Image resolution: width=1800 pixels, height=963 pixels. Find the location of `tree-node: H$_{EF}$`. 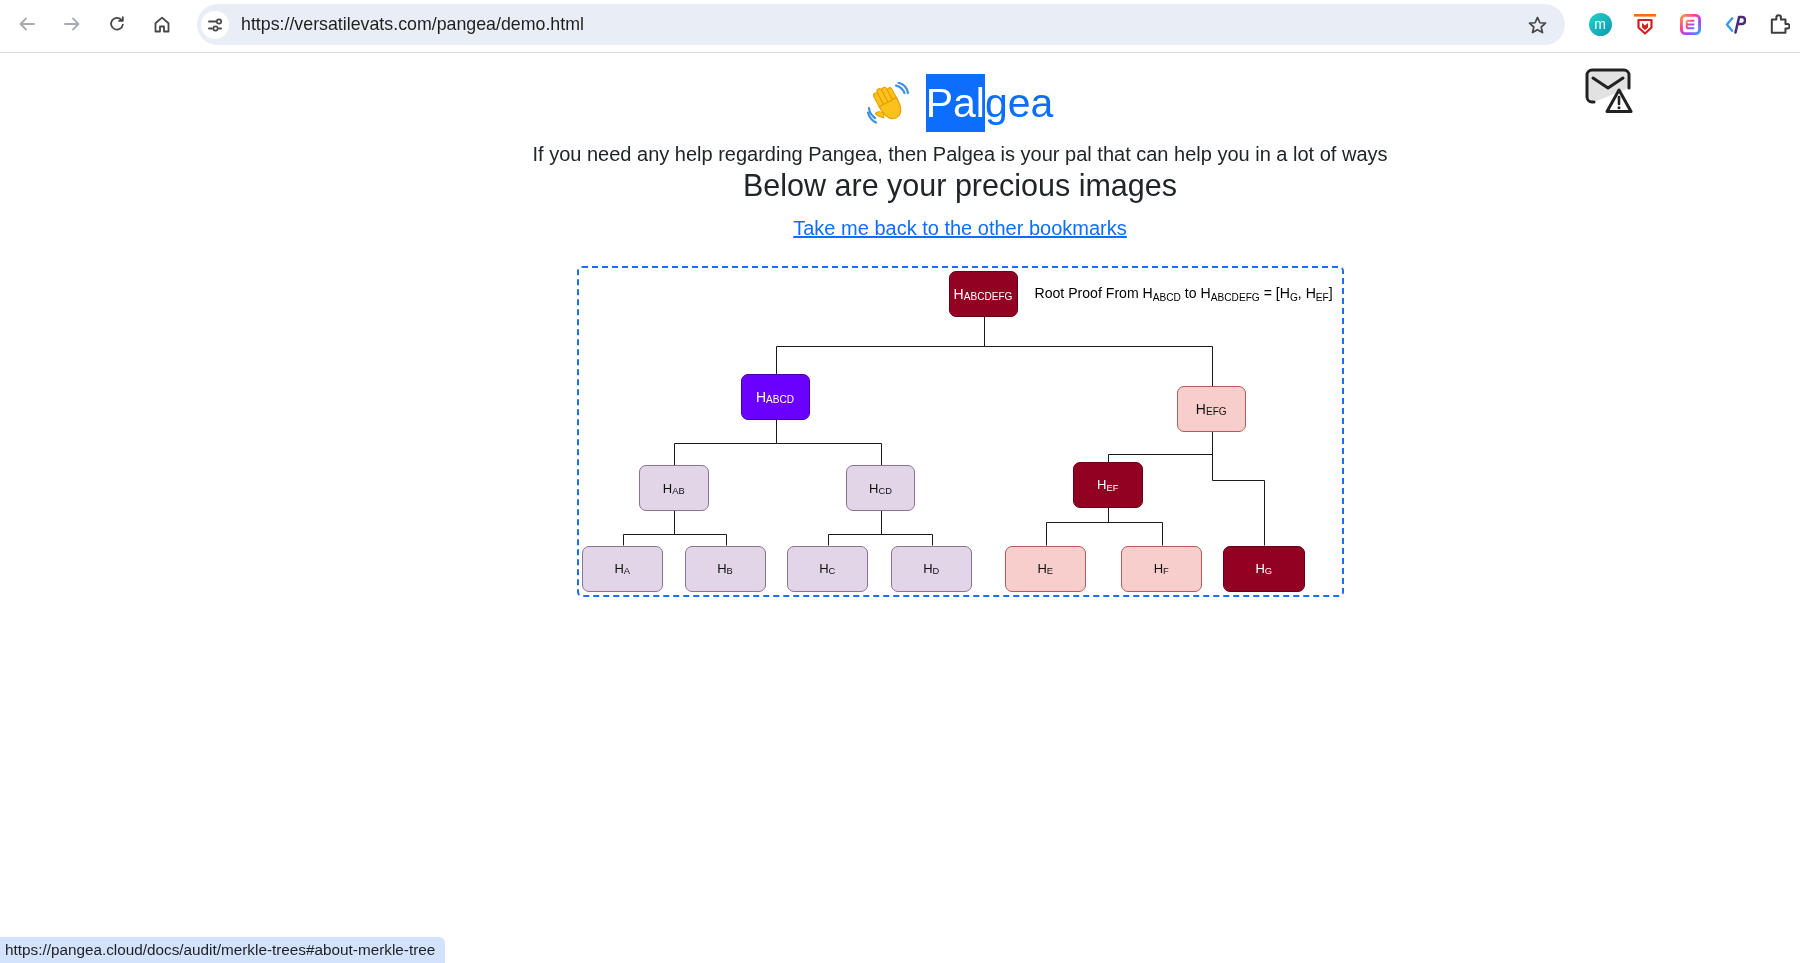

tree-node: H$_{EF}$ is located at coordinates (1108, 485).